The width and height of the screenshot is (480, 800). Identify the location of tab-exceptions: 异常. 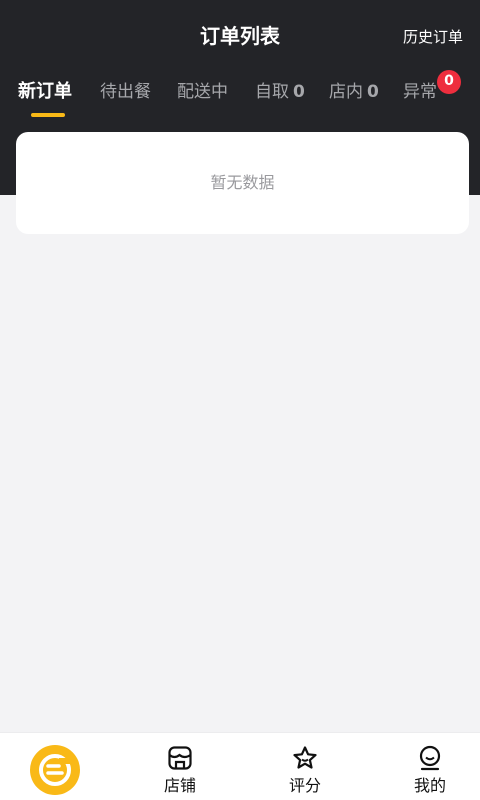
(420, 98).